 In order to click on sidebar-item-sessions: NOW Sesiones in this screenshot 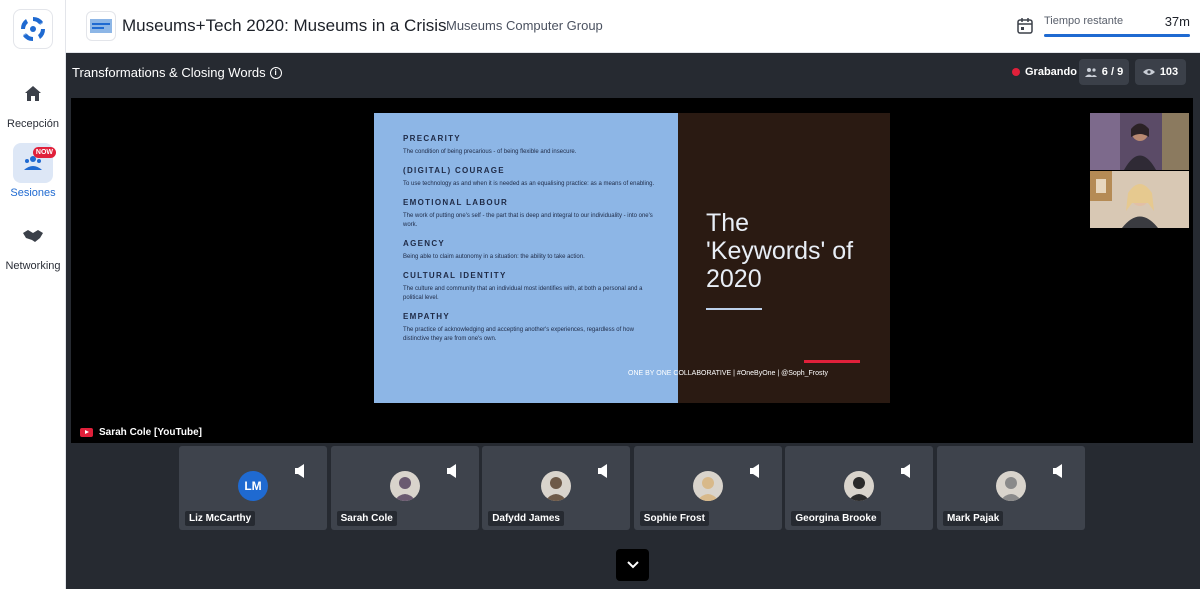, I will do `click(33, 171)`.